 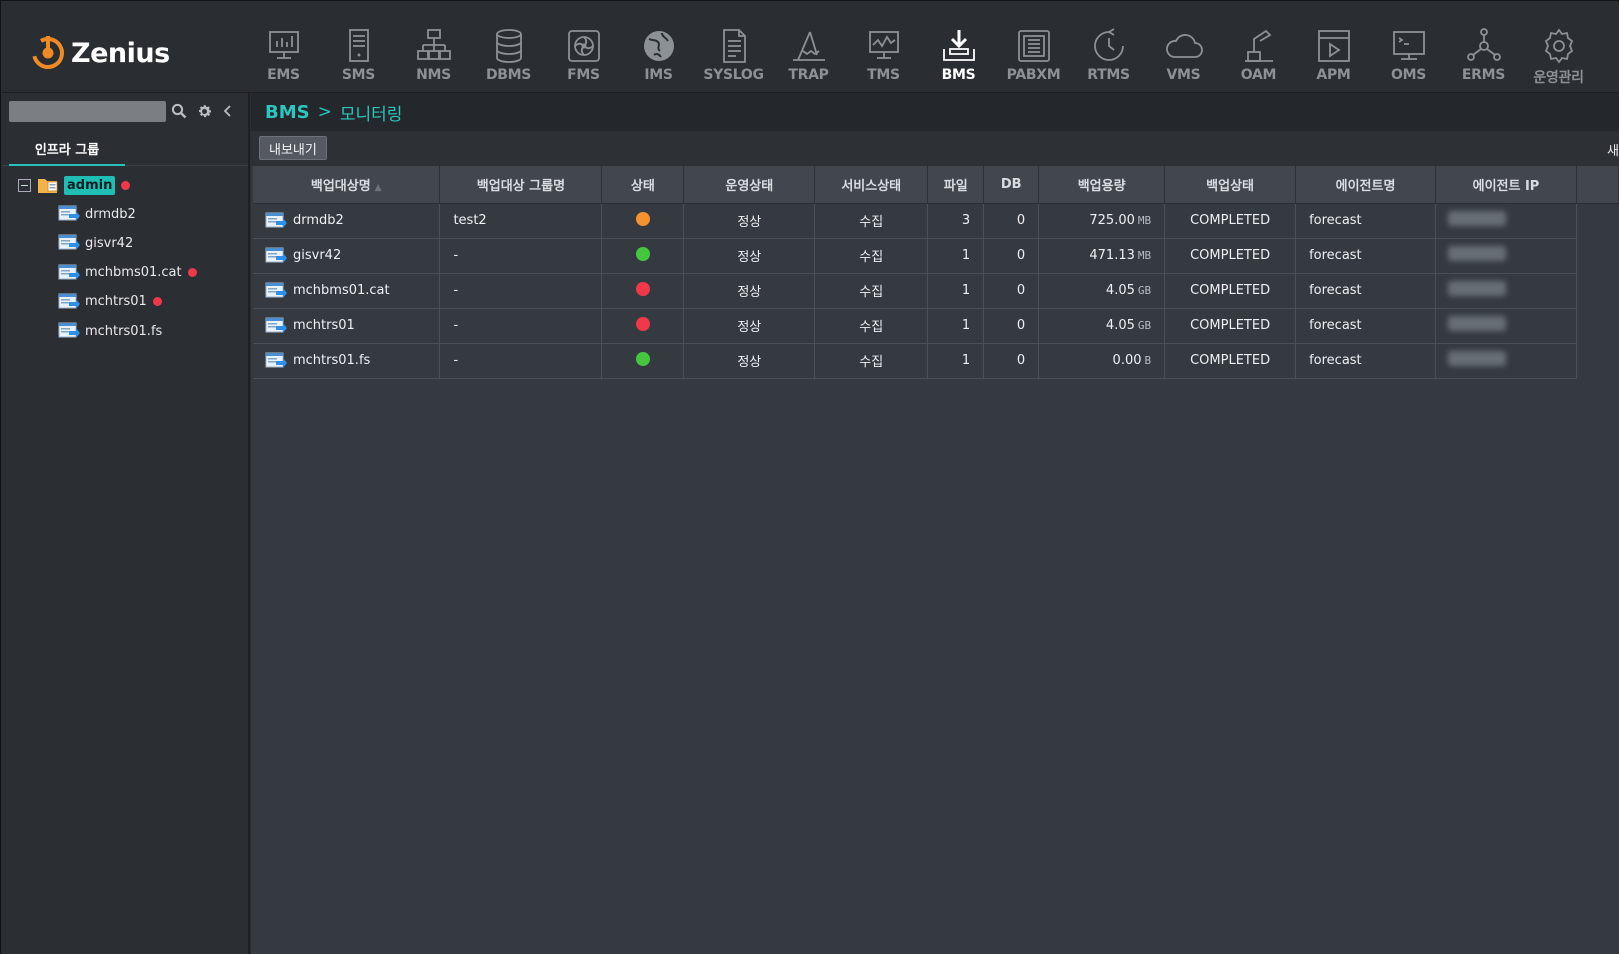 What do you see at coordinates (1333, 47) in the screenshot?
I see `module-apm: APM` at bounding box center [1333, 47].